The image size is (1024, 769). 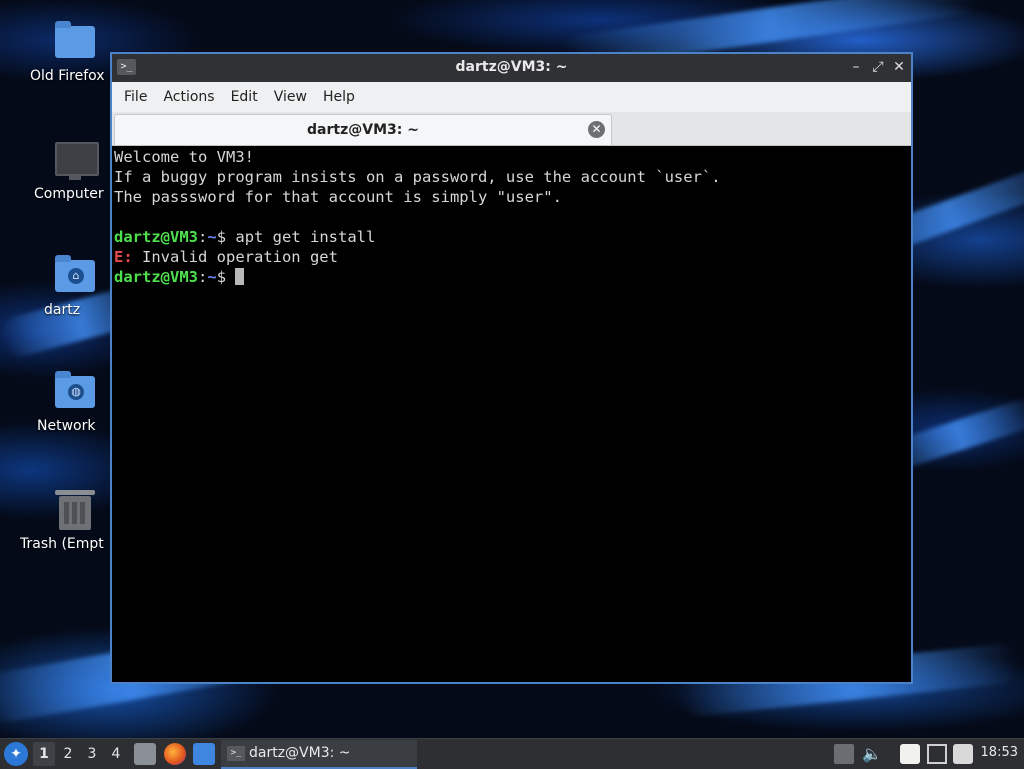 I want to click on workspace-4: 4, so click(x=116, y=754).